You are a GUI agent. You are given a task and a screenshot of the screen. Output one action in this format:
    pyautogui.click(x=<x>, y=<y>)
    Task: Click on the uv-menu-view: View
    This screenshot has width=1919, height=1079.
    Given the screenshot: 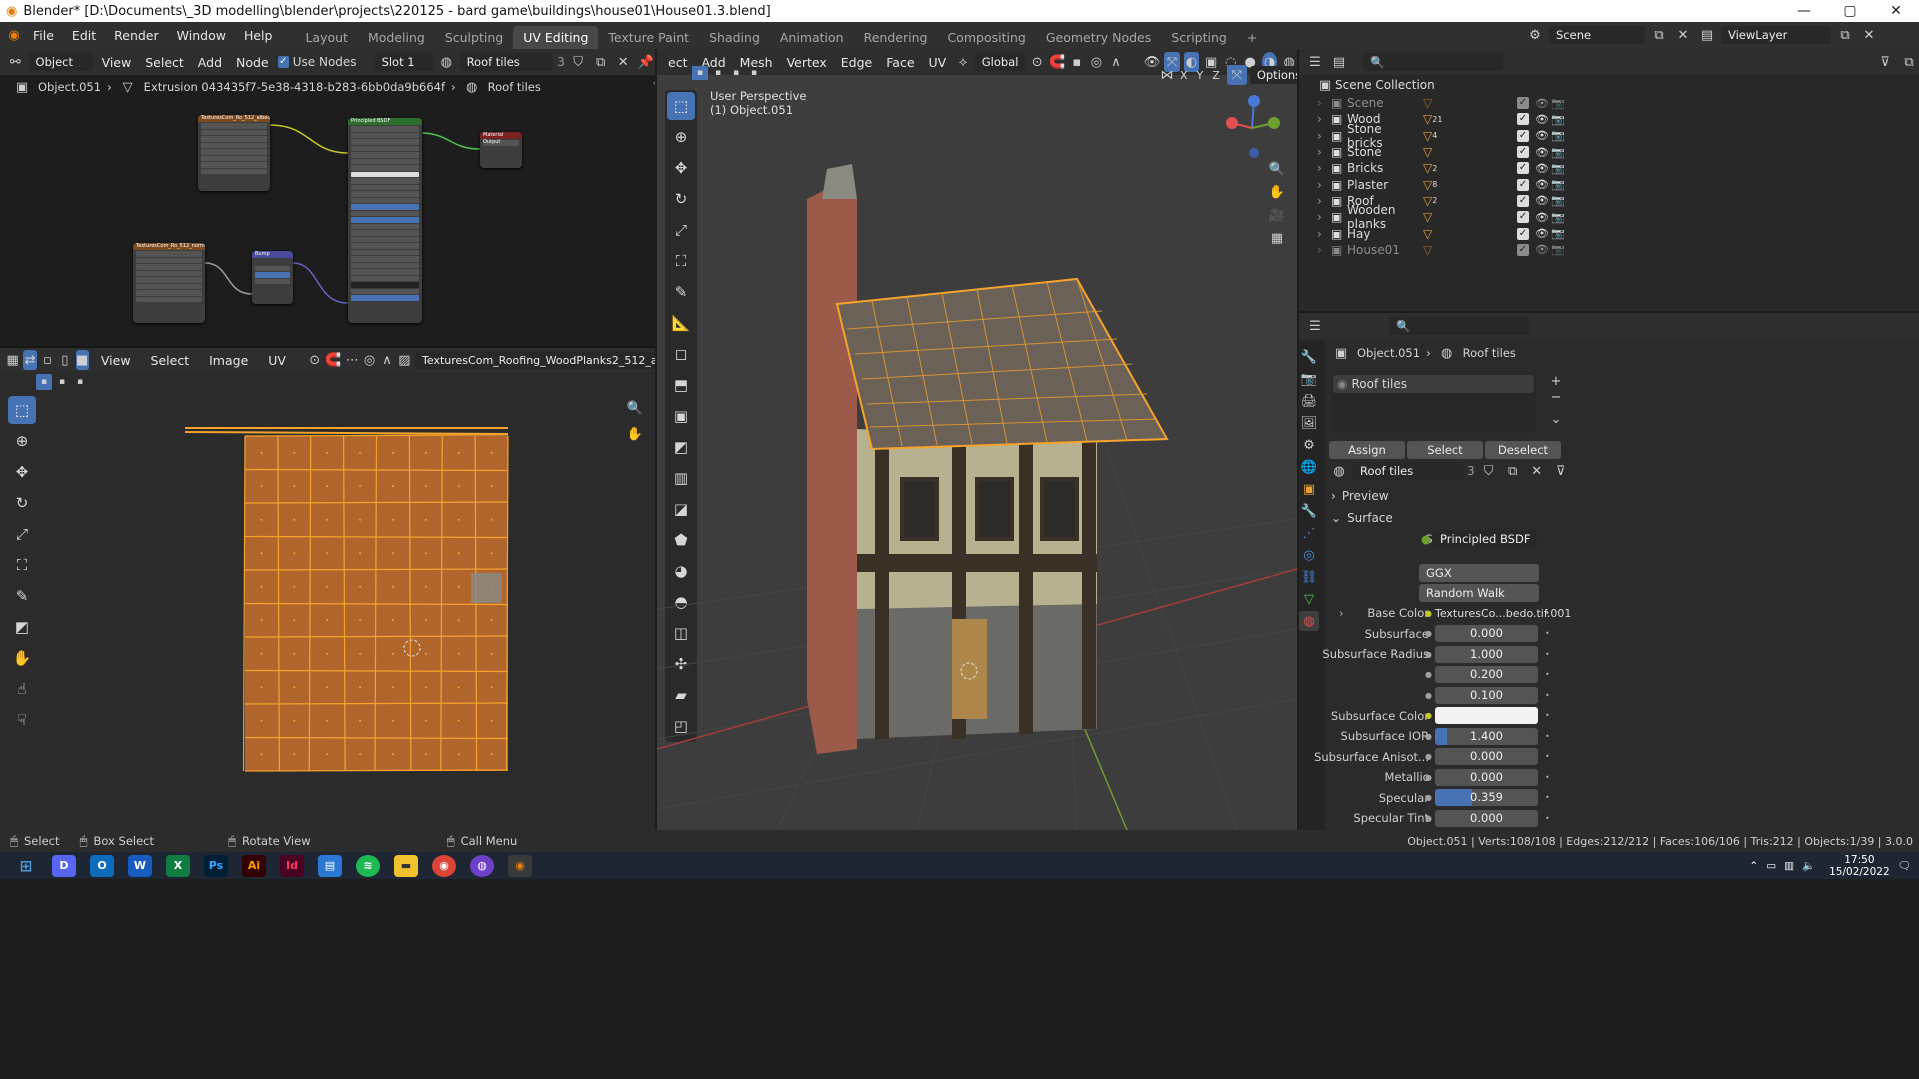 What is the action you would take?
    pyautogui.click(x=116, y=360)
    